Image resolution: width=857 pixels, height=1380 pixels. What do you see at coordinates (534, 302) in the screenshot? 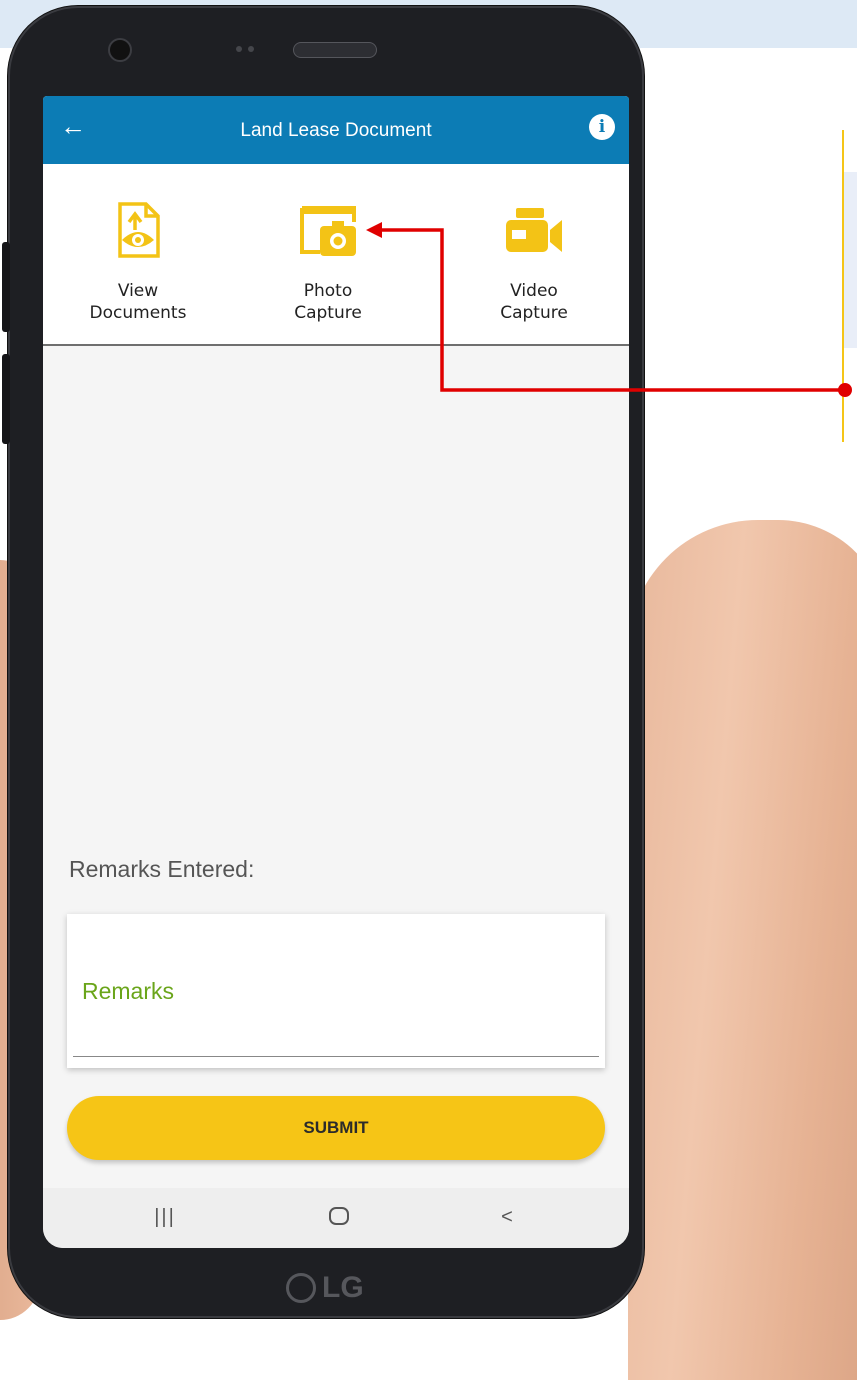
I see `video-capture-label: Video Capture` at bounding box center [534, 302].